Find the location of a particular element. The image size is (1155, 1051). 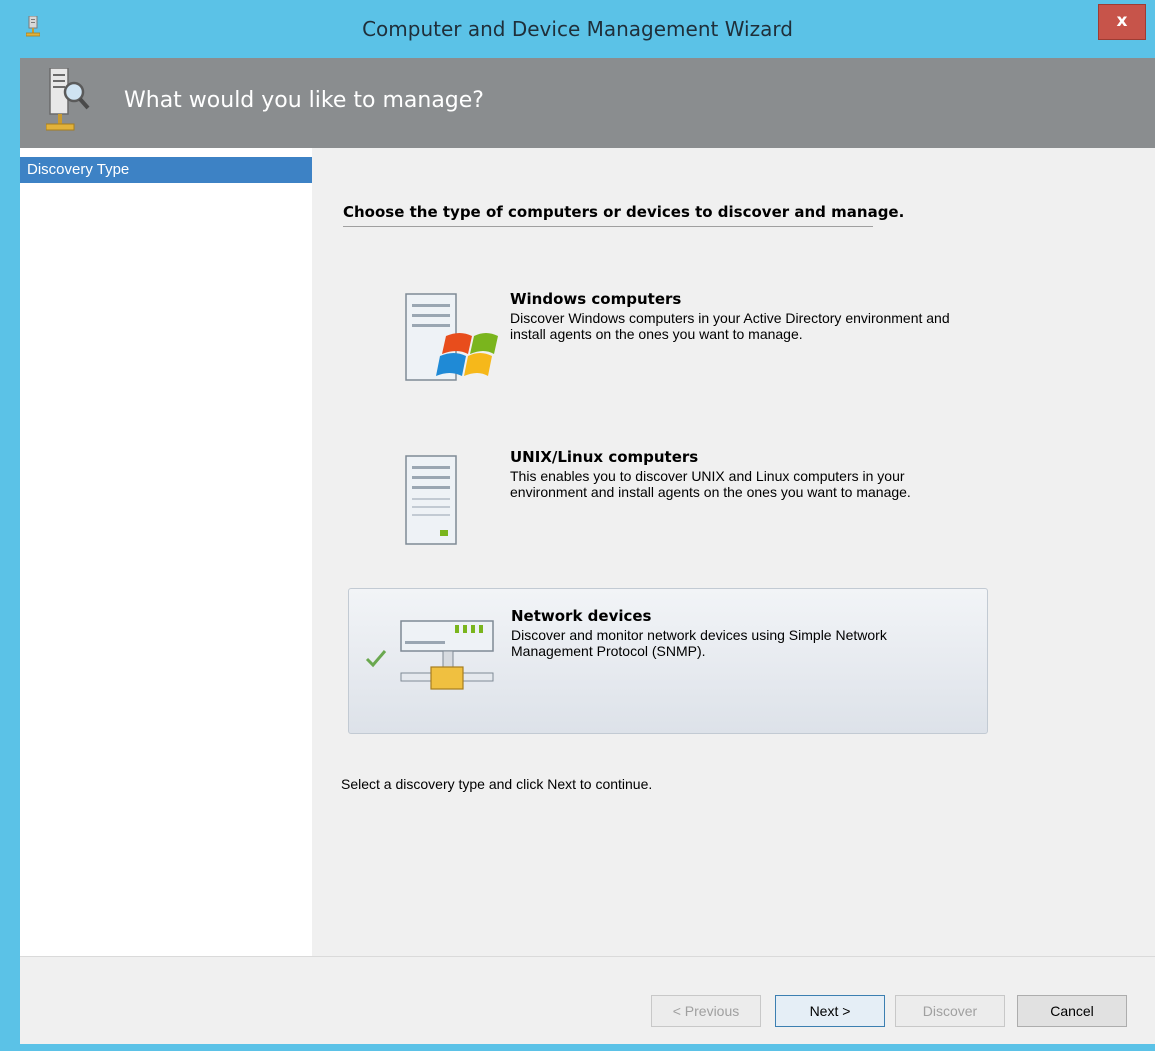

page-title: What would you like to manage? is located at coordinates (304, 100).